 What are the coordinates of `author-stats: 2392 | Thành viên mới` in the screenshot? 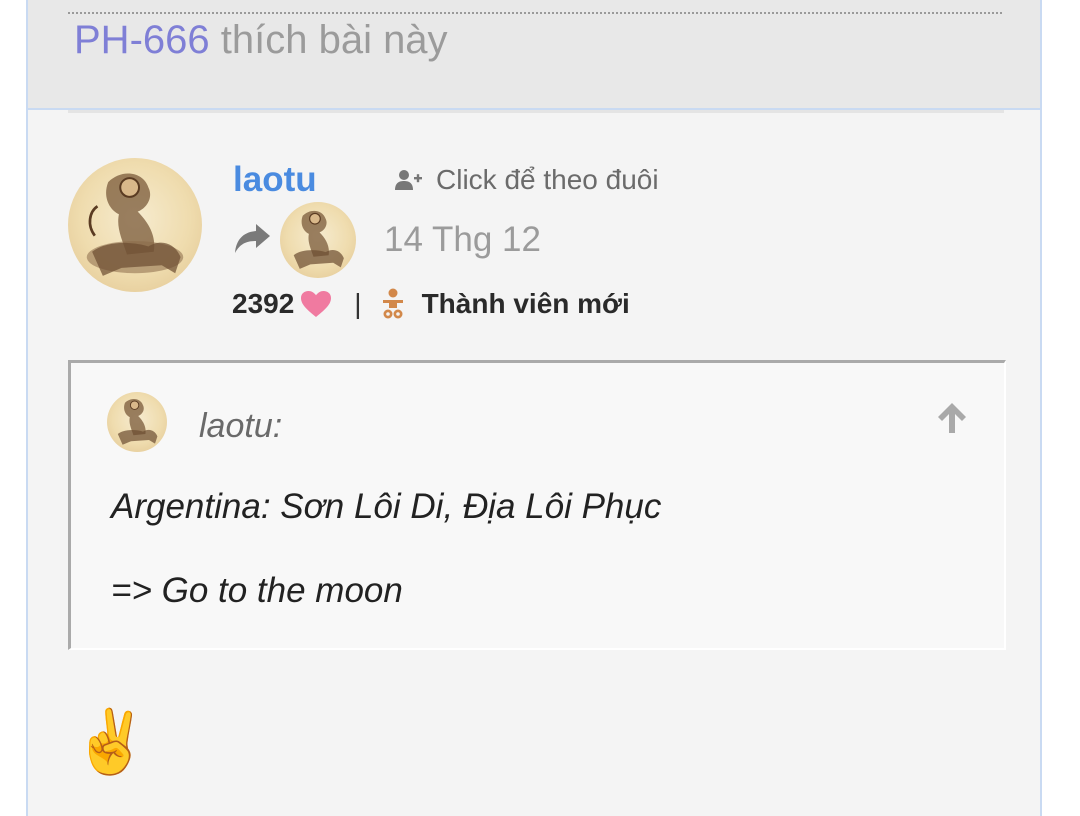 It's located at (431, 304).